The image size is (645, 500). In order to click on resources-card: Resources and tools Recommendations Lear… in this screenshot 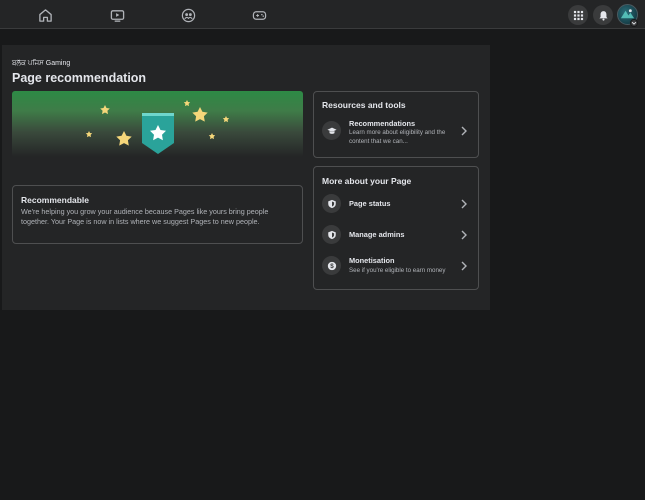, I will do `click(396, 124)`.